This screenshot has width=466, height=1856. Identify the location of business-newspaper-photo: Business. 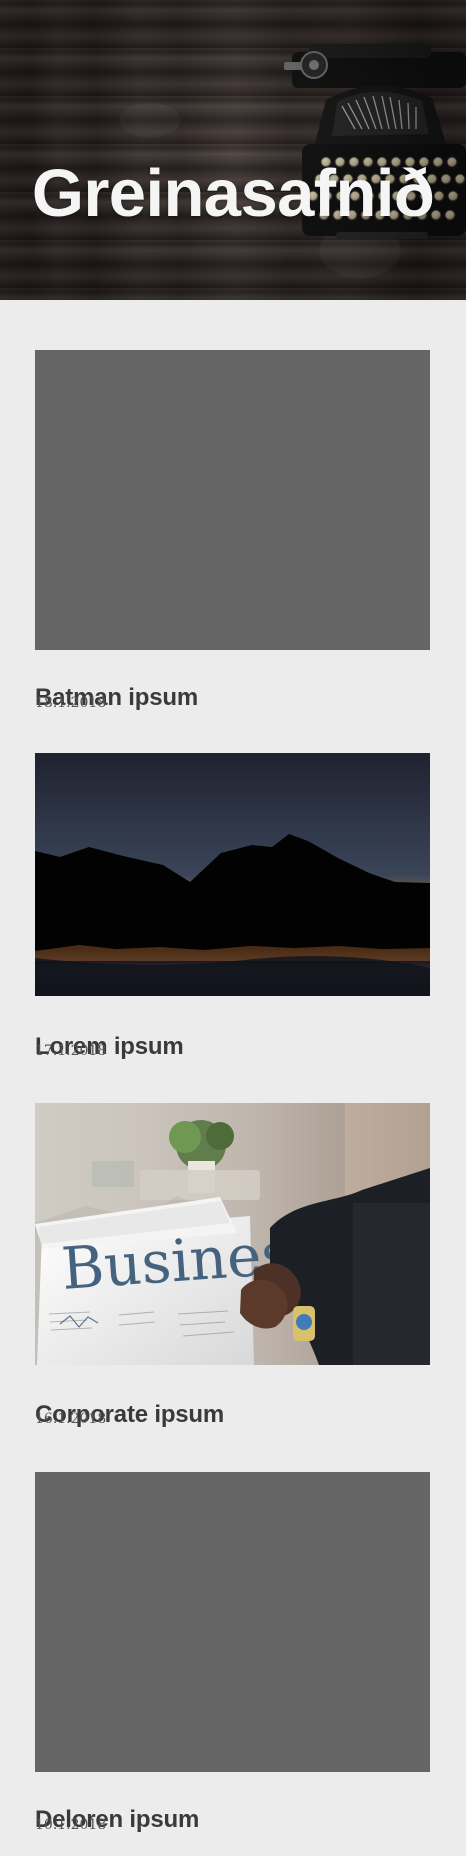
(232, 1234).